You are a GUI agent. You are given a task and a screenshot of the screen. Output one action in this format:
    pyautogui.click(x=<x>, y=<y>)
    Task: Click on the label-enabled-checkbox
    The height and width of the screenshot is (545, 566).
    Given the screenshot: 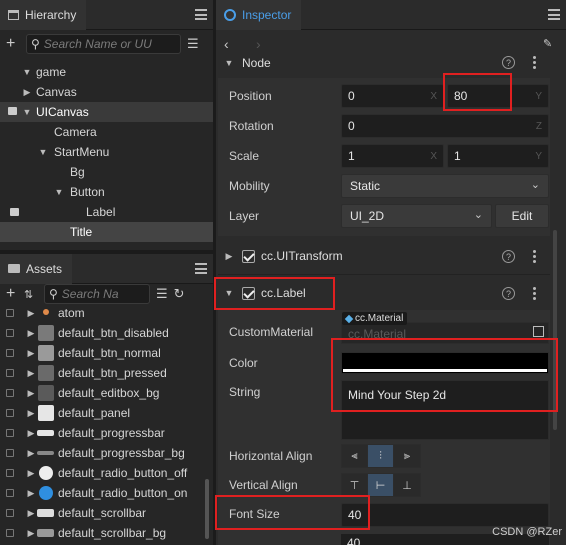 What is the action you would take?
    pyautogui.click(x=248, y=293)
    